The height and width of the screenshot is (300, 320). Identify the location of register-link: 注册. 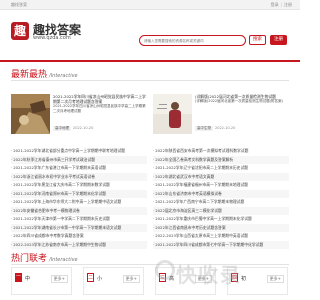
(288, 4).